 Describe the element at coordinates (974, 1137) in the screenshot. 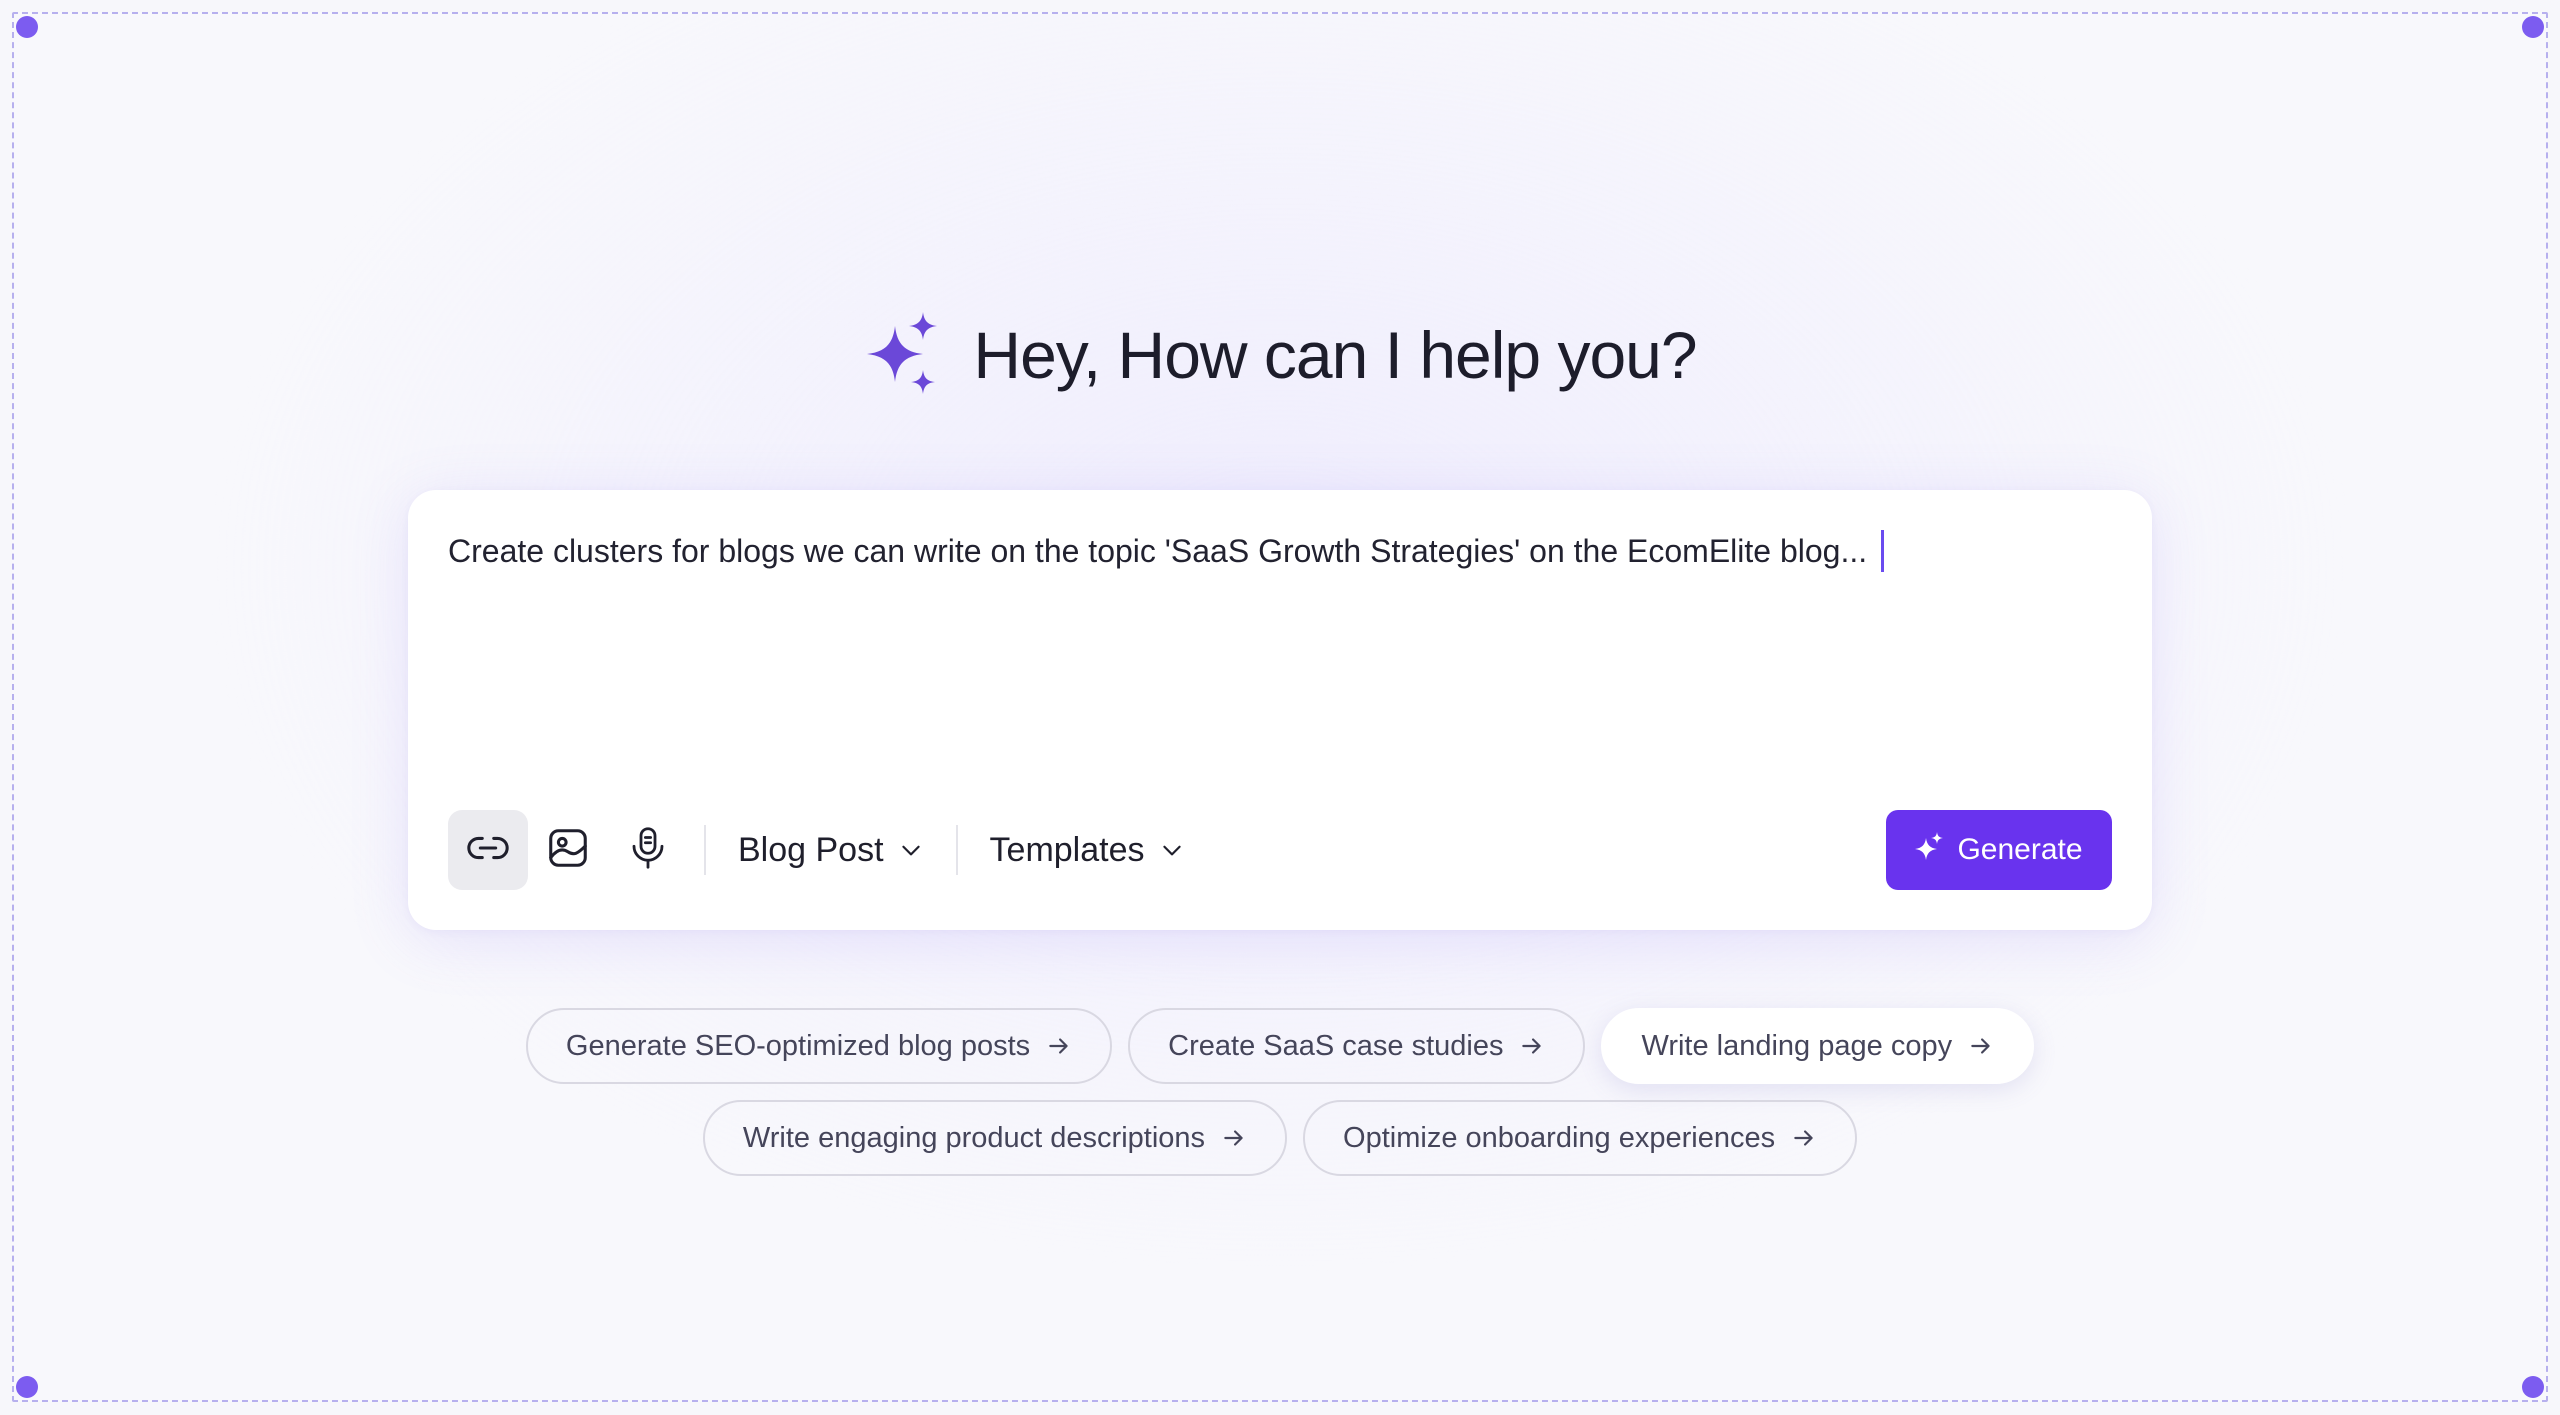

I see `suggestion-label: Write engaging product descriptions` at that location.